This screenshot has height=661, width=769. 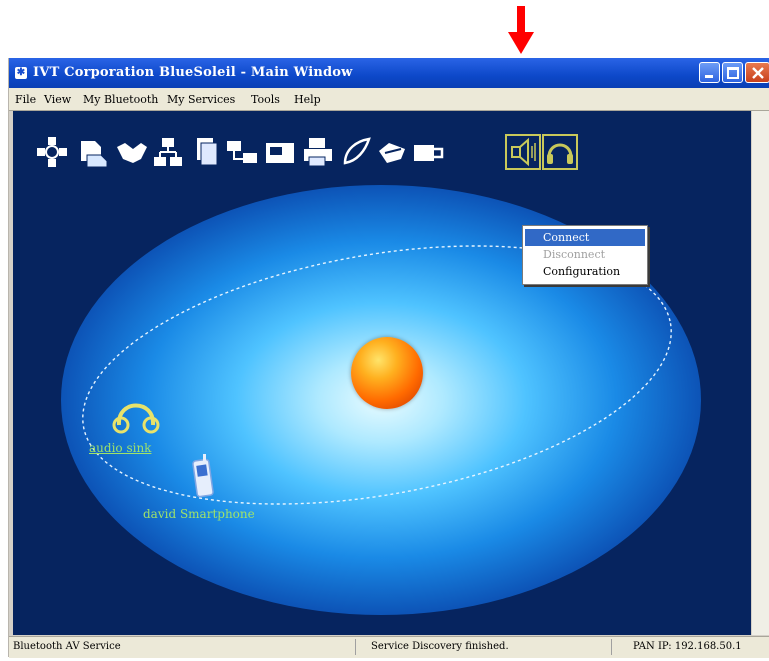 I want to click on status-left: Bluetooth AV Service, so click(x=67, y=646).